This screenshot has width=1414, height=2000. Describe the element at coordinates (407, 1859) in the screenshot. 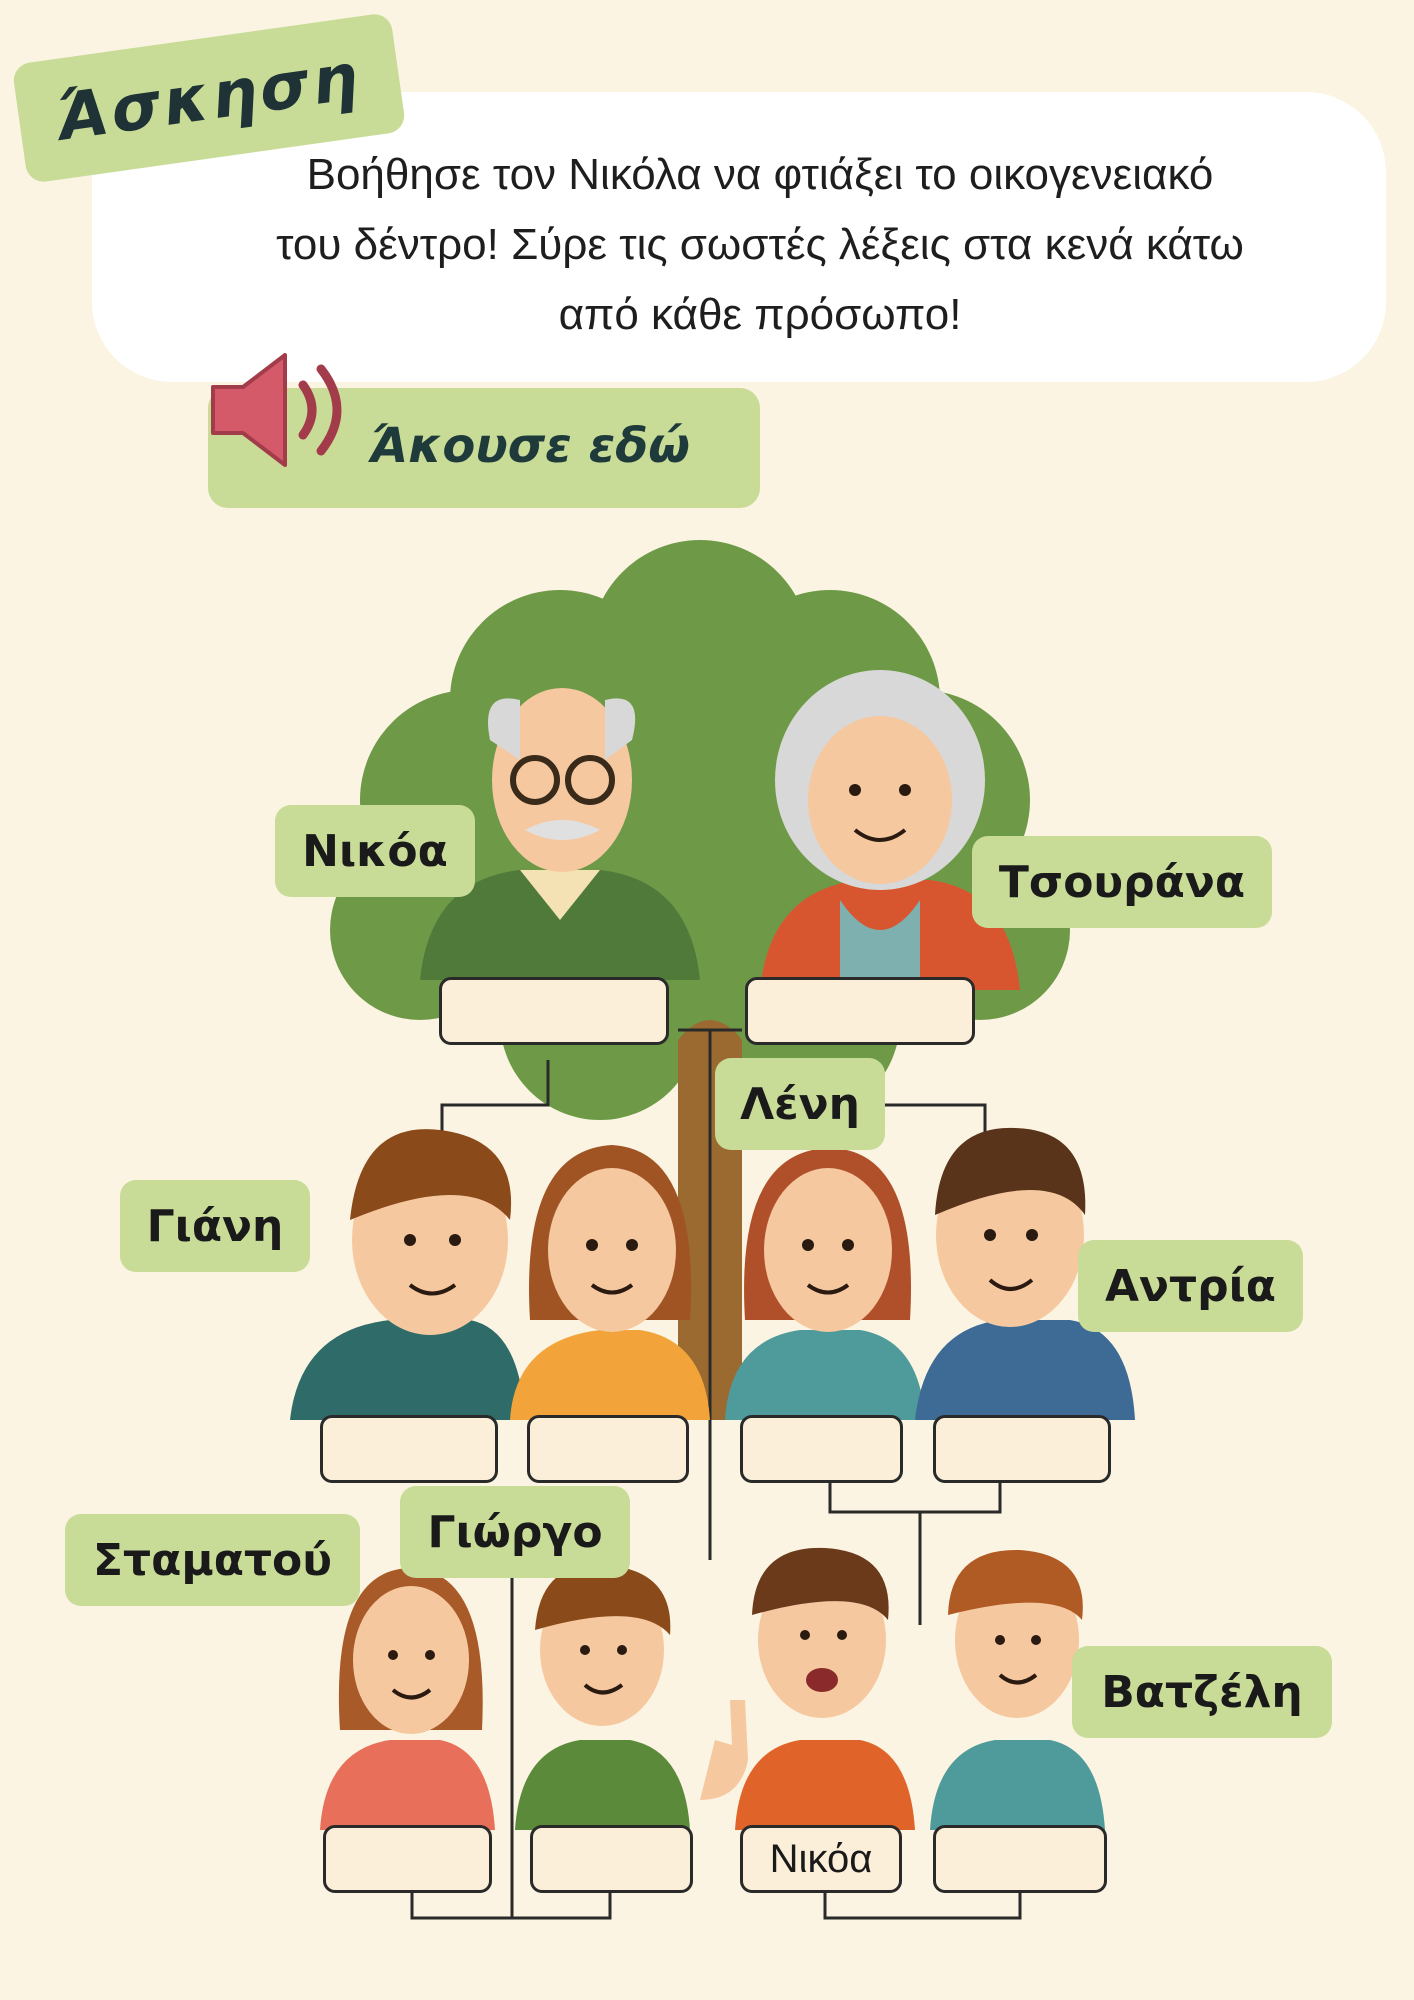

I see `drop-slot-cousin-girl` at that location.